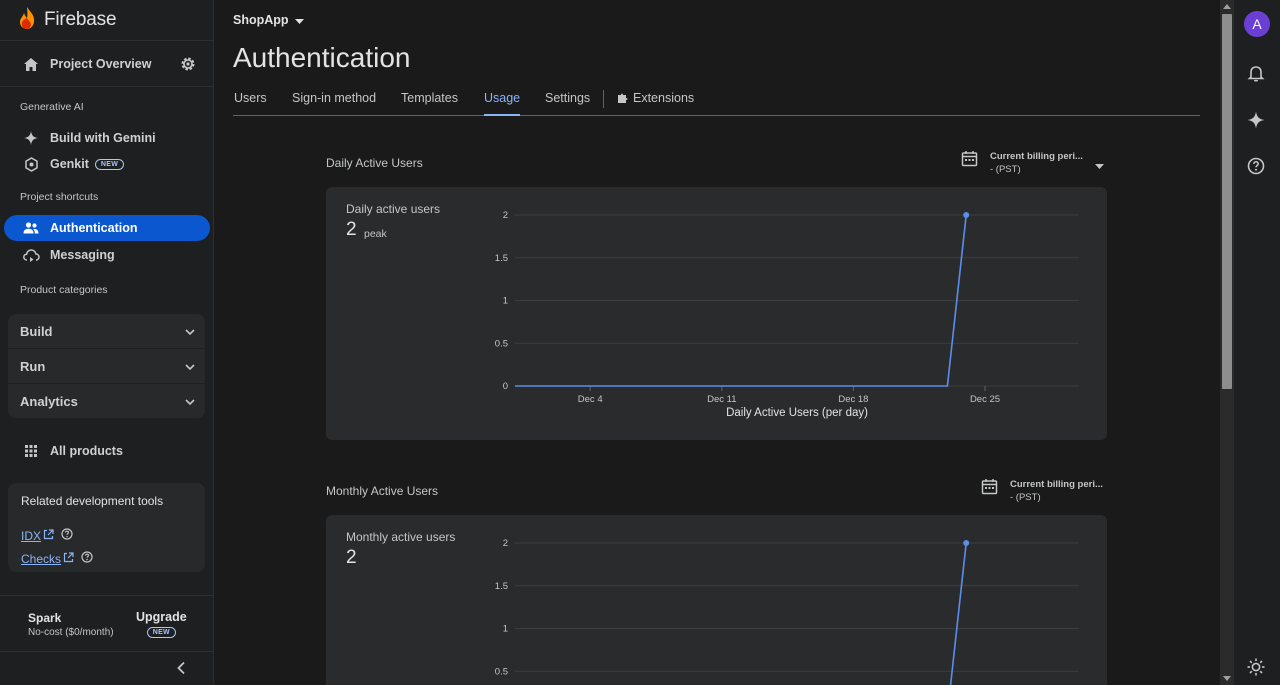 The height and width of the screenshot is (685, 1280). I want to click on cloud-message-icon, so click(31, 255).